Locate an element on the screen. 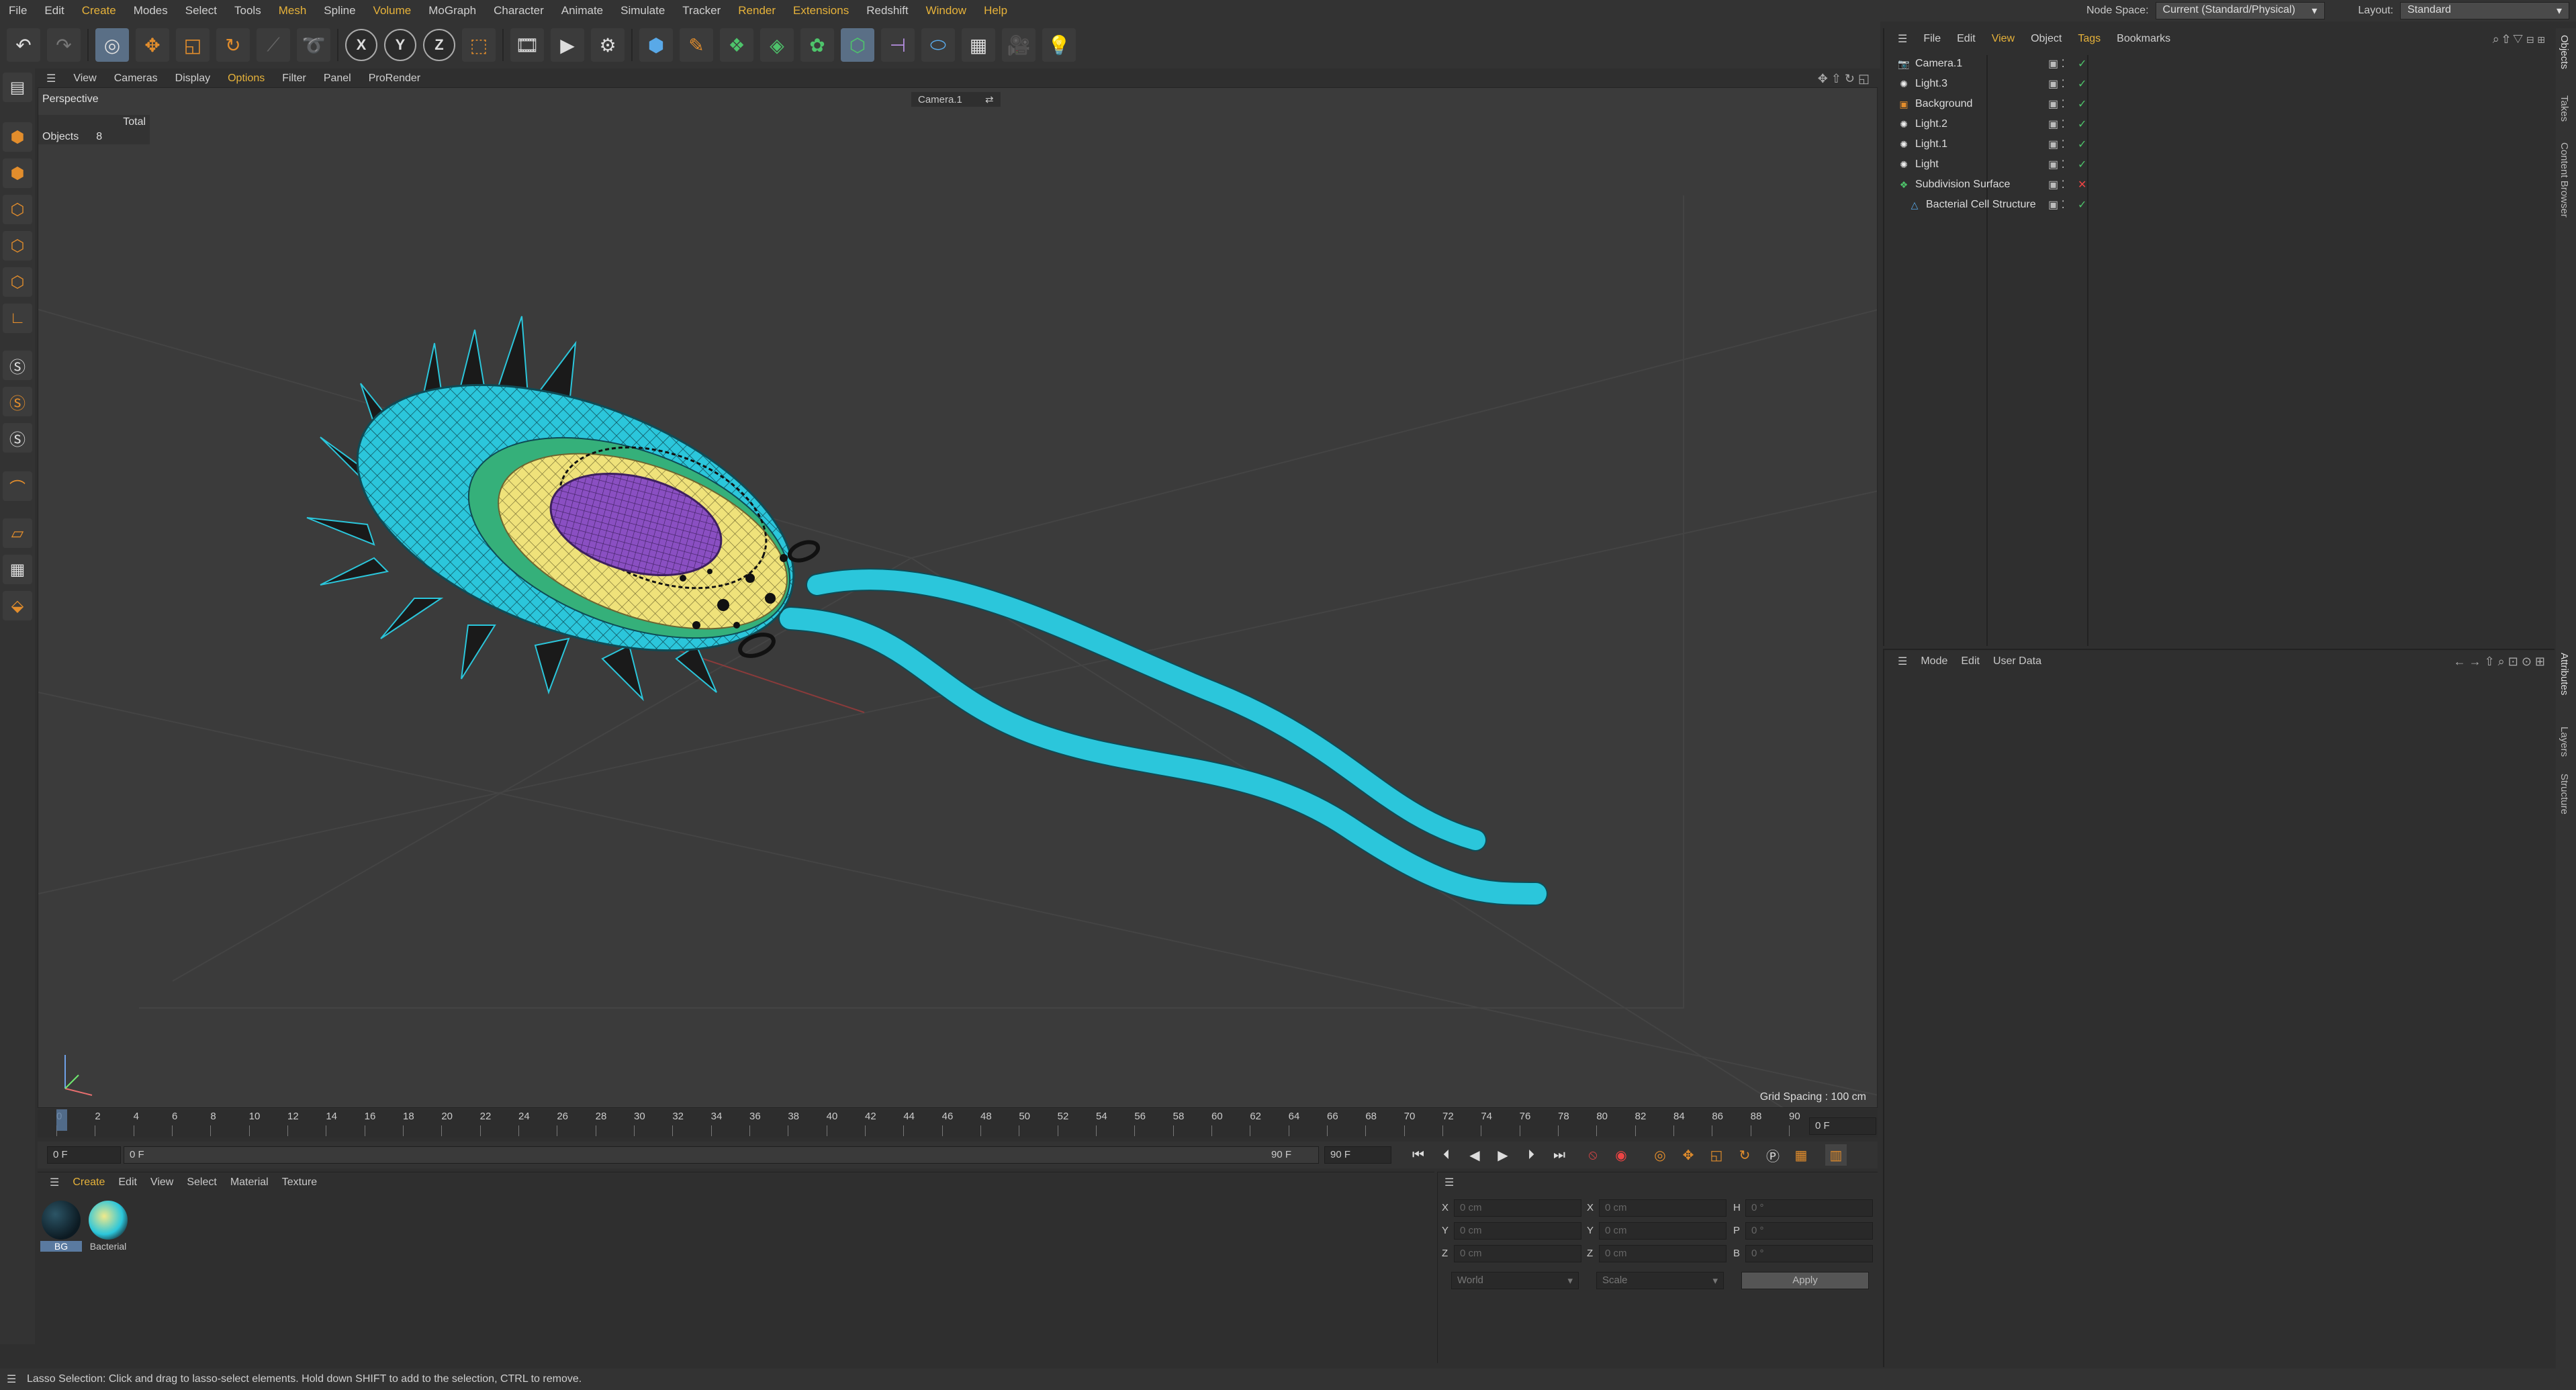  menu-redshift: Redshift is located at coordinates (887, 10).